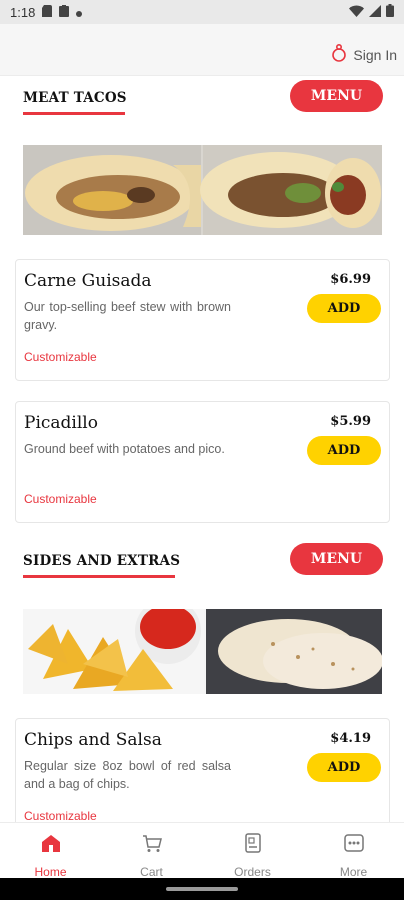 The height and width of the screenshot is (900, 404). Describe the element at coordinates (252, 872) in the screenshot. I see `nav-label: Orders` at that location.